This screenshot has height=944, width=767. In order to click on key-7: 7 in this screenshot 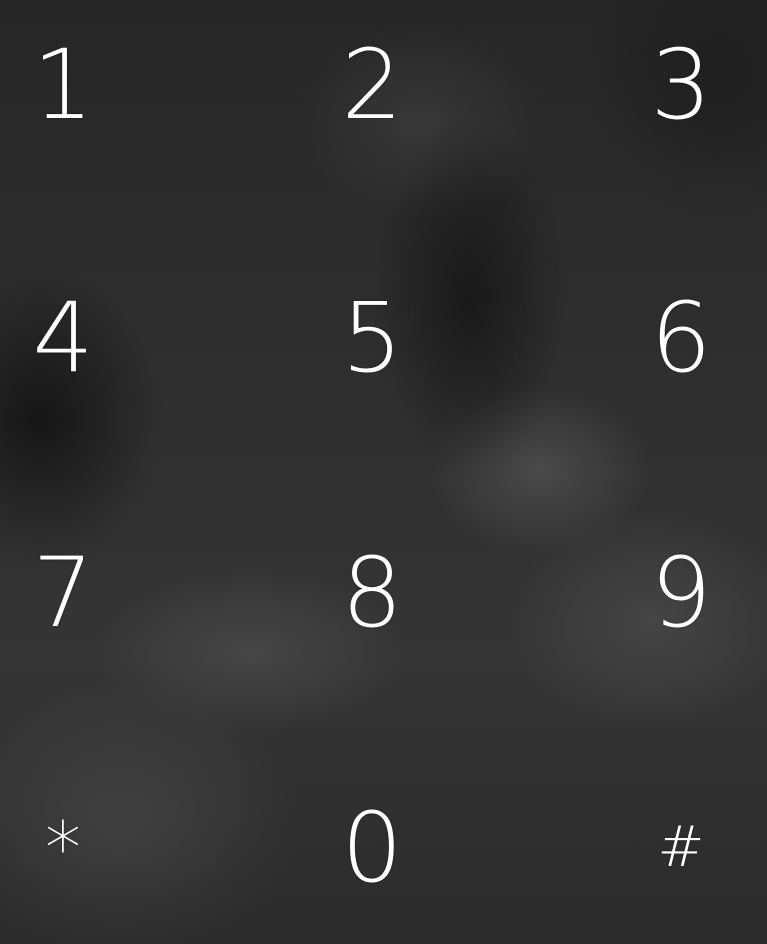, I will do `click(76, 593)`.